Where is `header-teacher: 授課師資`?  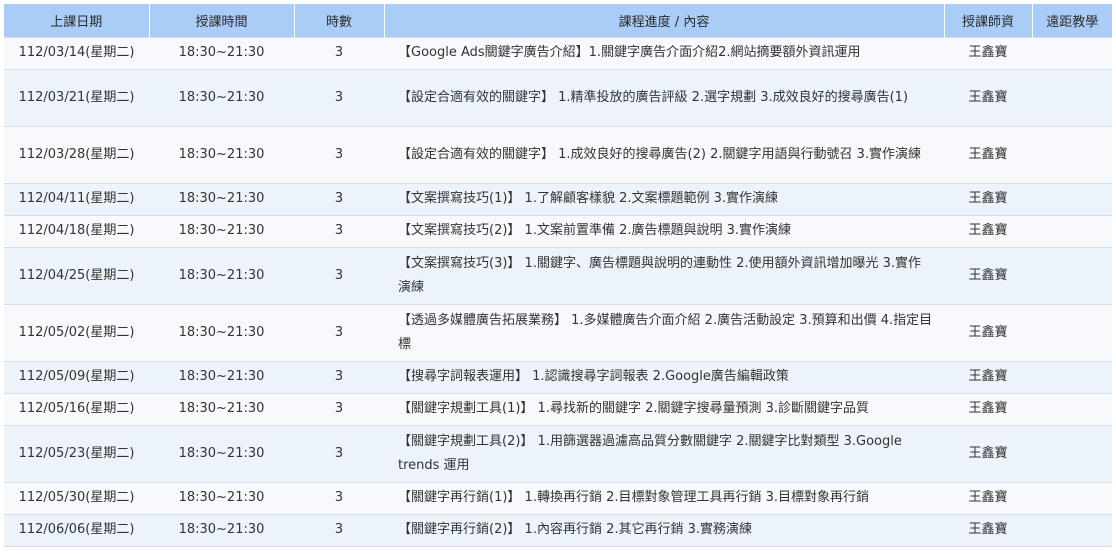 header-teacher: 授課師資 is located at coordinates (988, 20).